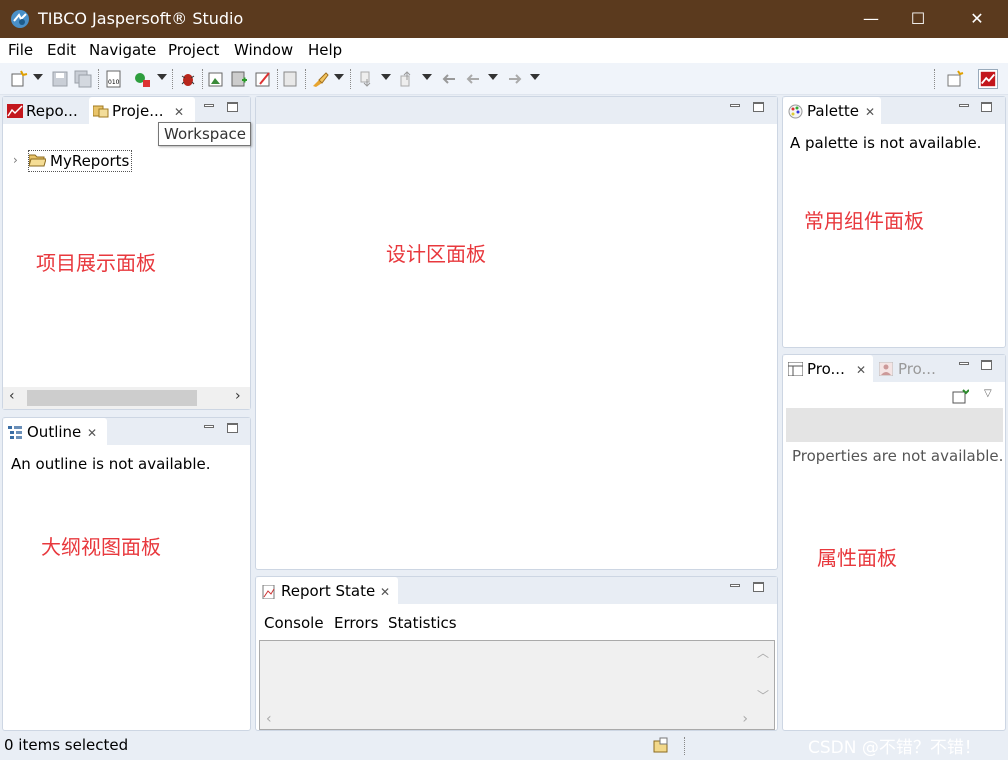  What do you see at coordinates (20, 50) in the screenshot?
I see `menu-file: File` at bounding box center [20, 50].